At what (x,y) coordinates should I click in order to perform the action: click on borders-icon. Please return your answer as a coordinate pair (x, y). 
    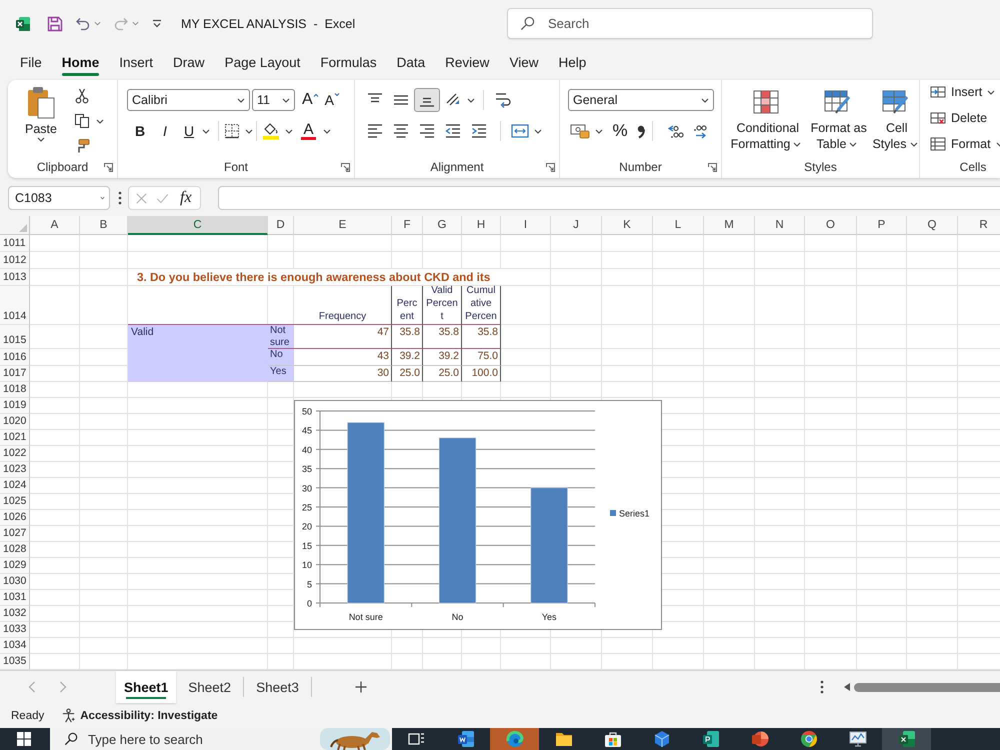
    Looking at the image, I should click on (232, 131).